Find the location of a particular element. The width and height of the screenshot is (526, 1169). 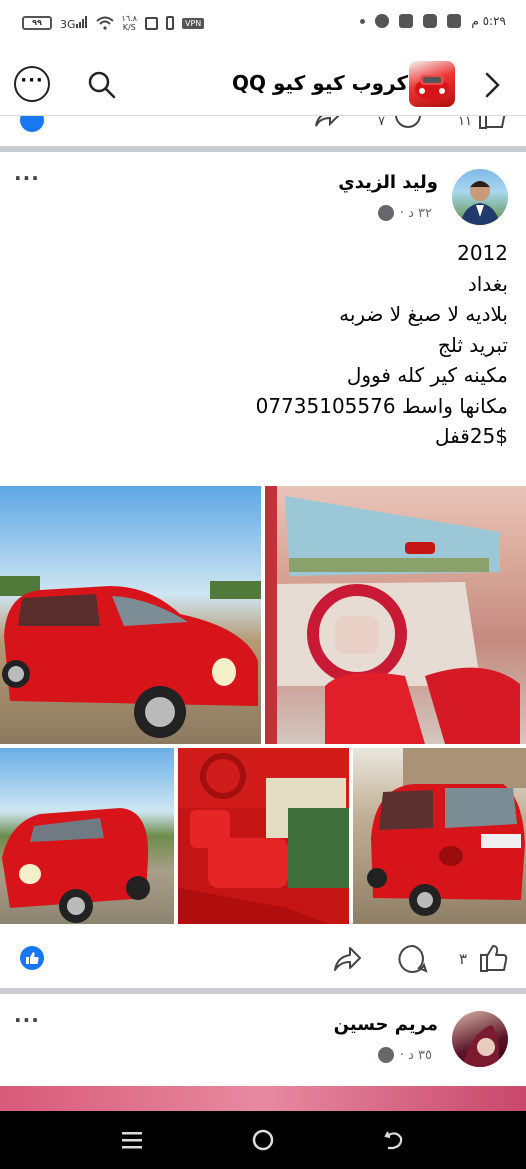

app-square-icon is located at coordinates (454, 21).